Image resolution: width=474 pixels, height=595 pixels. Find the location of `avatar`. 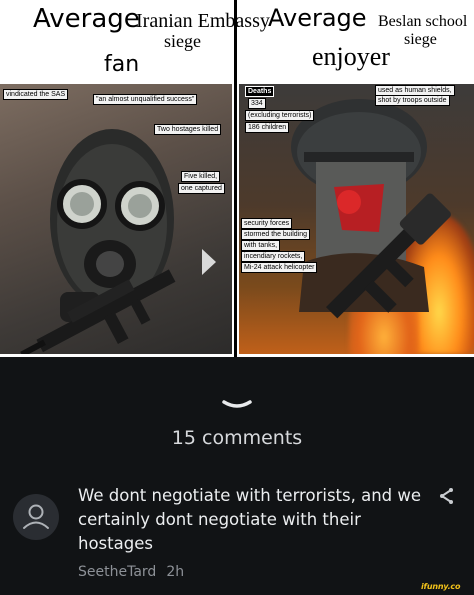

avatar is located at coordinates (36, 517).